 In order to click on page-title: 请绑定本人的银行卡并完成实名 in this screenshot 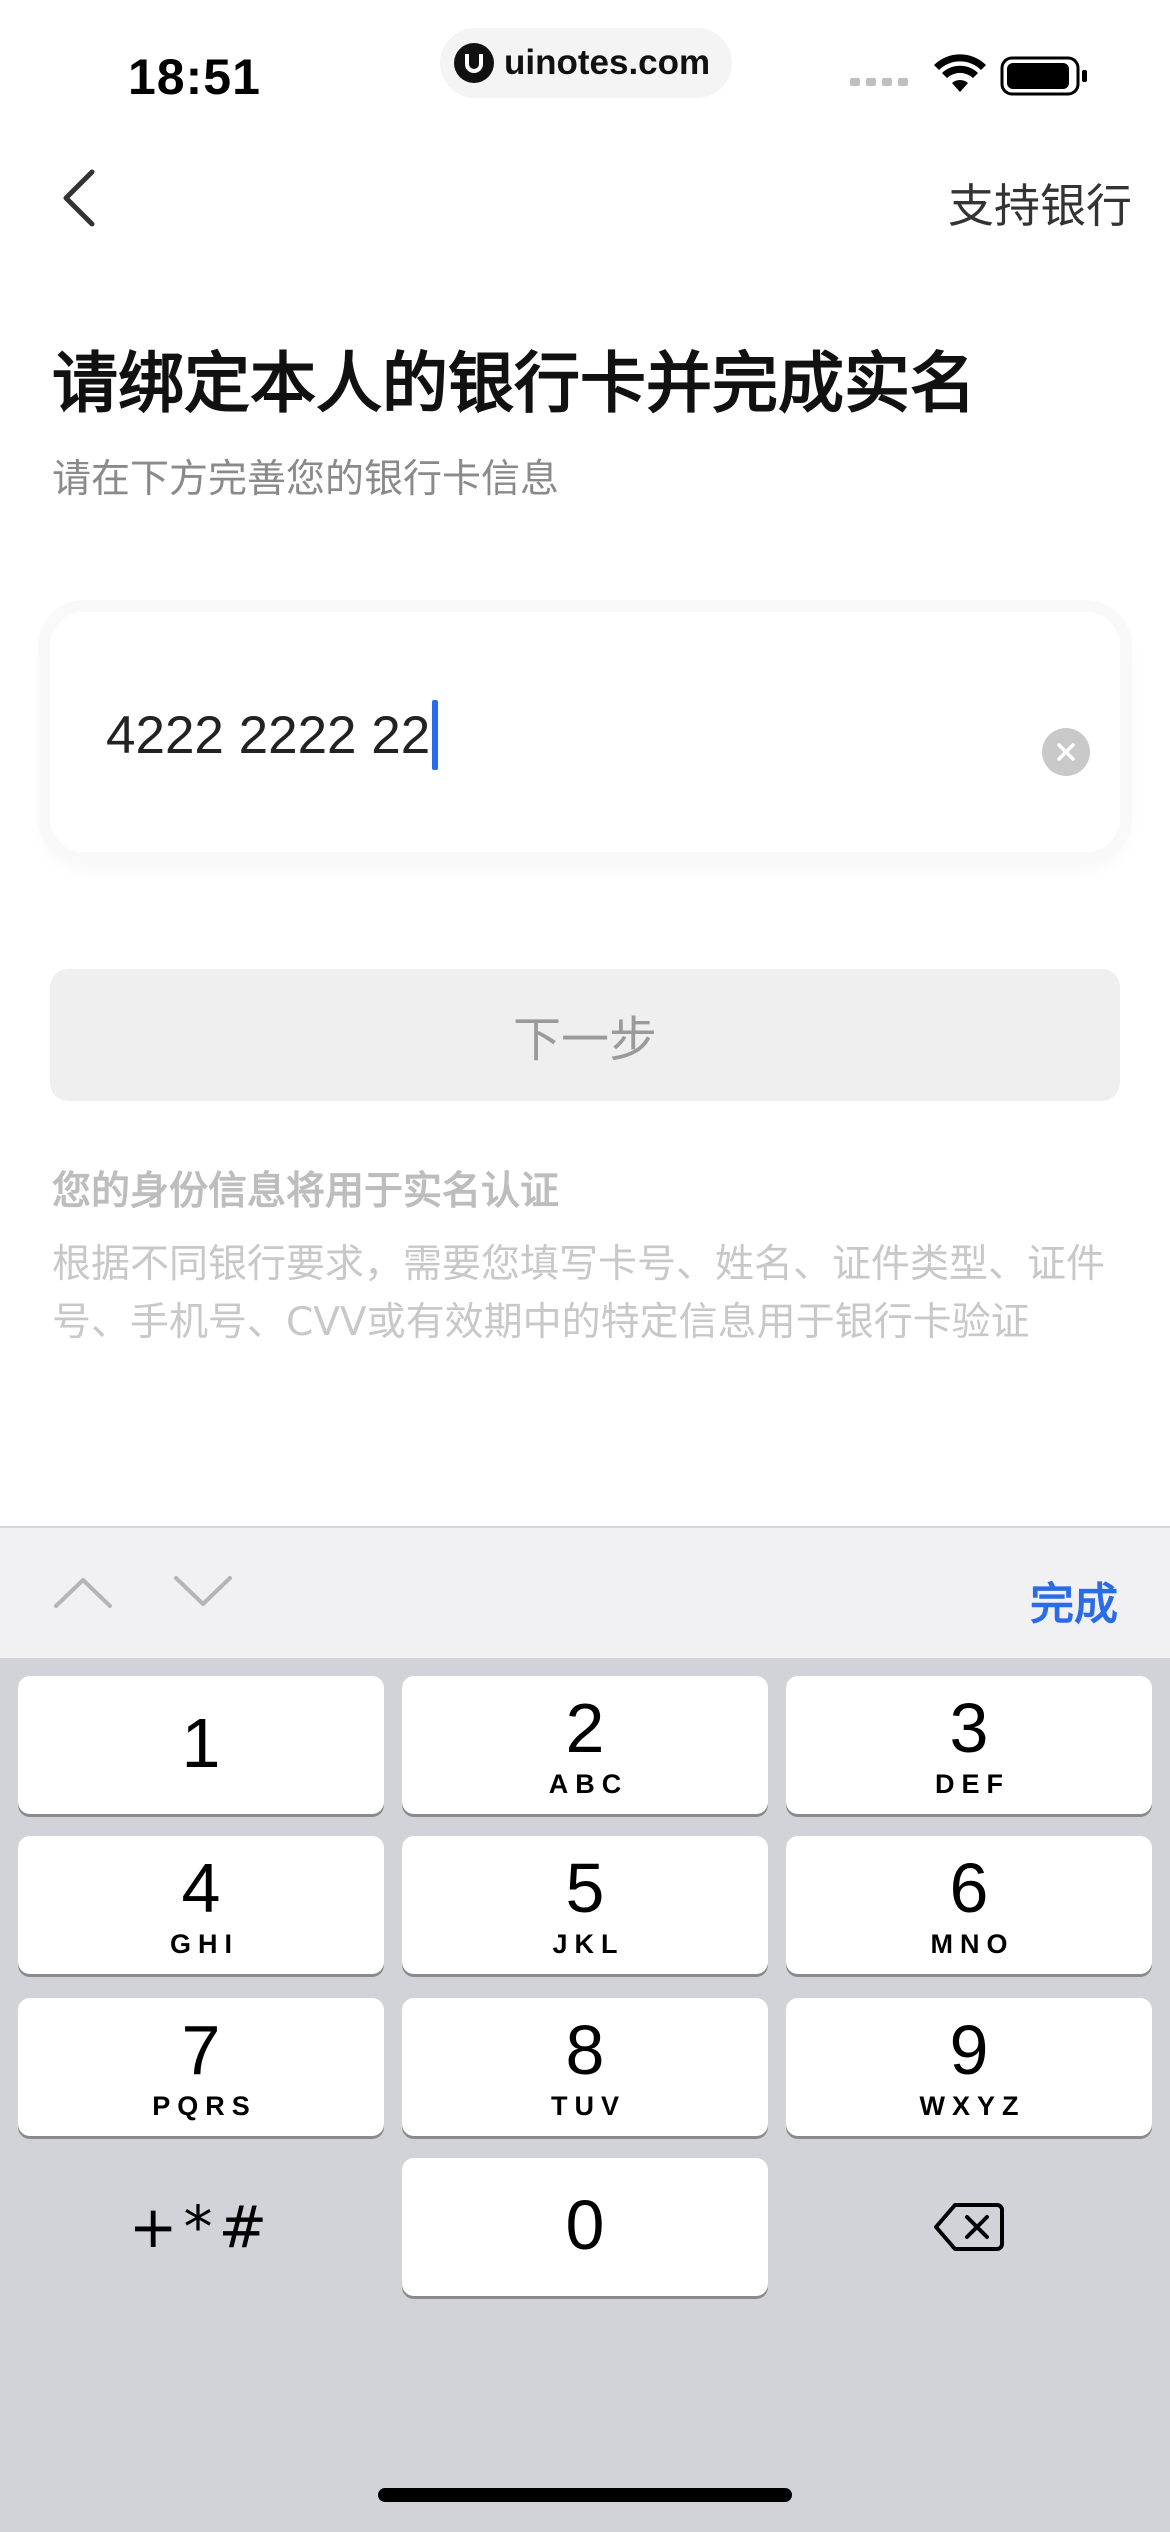, I will do `click(514, 383)`.